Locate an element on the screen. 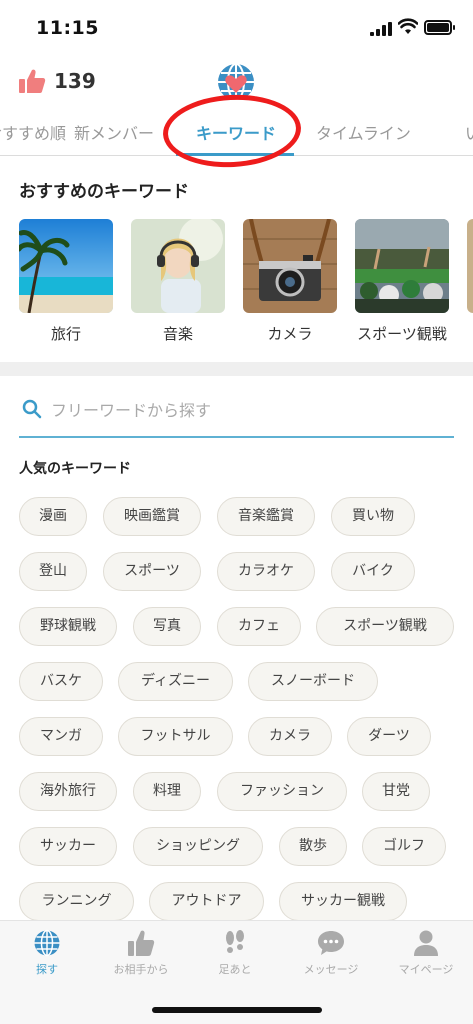 The image size is (473, 1024). chat-bubble-icon is located at coordinates (331, 943).